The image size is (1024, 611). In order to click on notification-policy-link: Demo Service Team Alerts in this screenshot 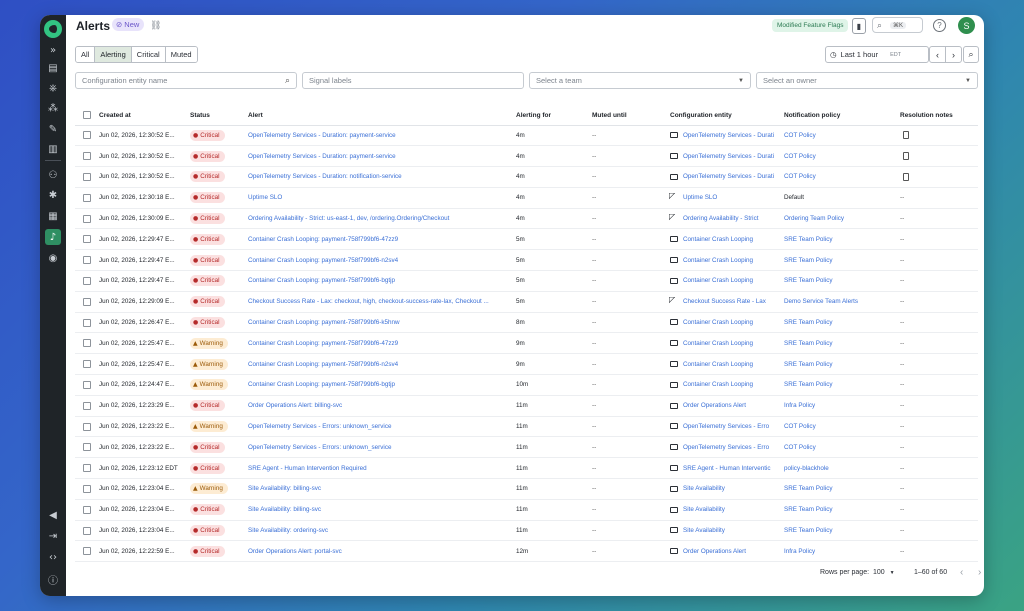, I will do `click(821, 301)`.